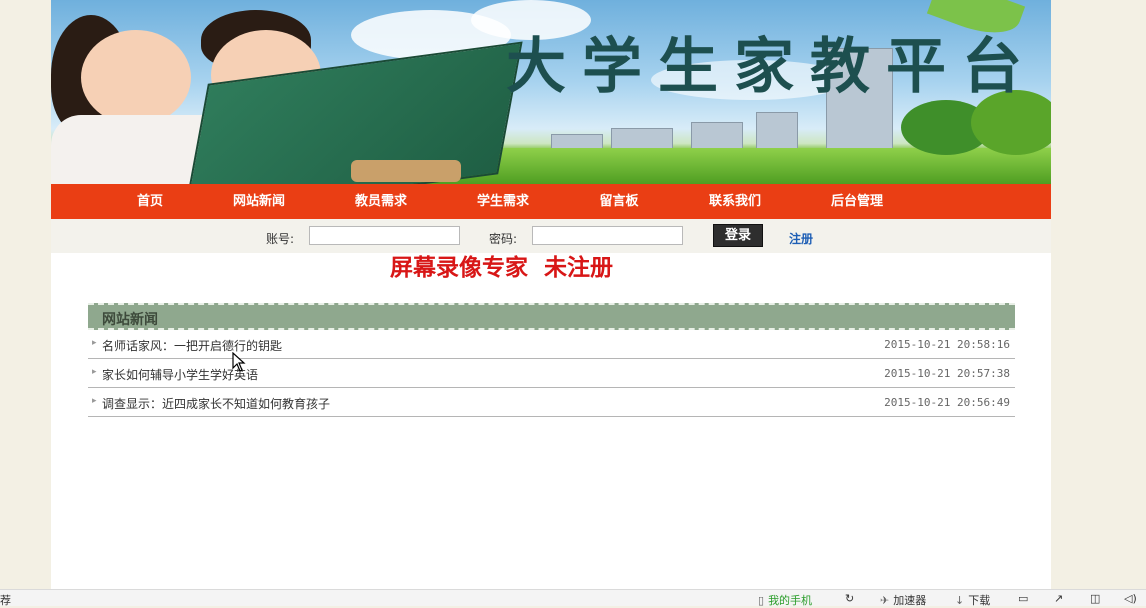 Image resolution: width=1146 pixels, height=608 pixels. Describe the element at coordinates (618, 201) in the screenshot. I see `nav-item-message-board: 留言板` at that location.